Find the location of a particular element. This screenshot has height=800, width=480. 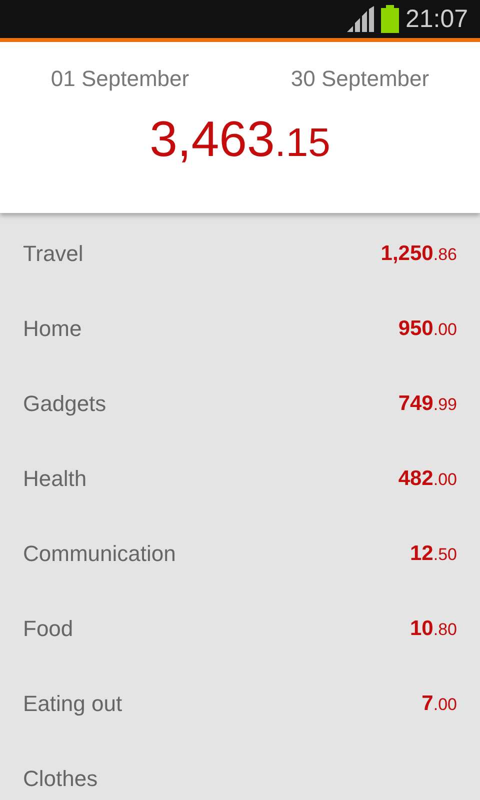

category-amount: 1,250.86 is located at coordinates (418, 254).